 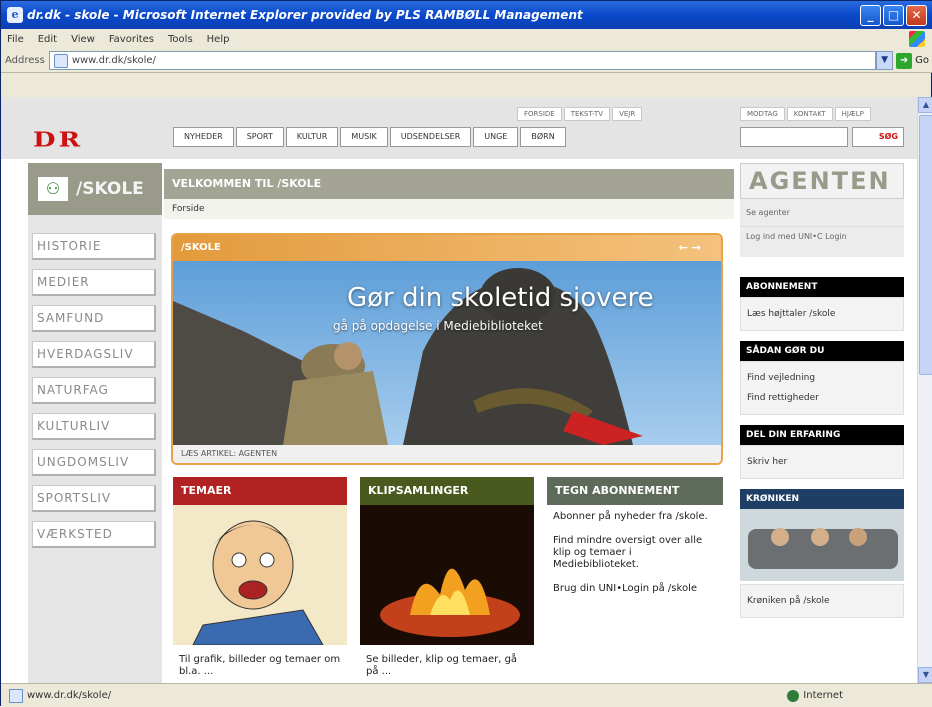 I want to click on feature-label: /SKOLE, so click(x=201, y=247).